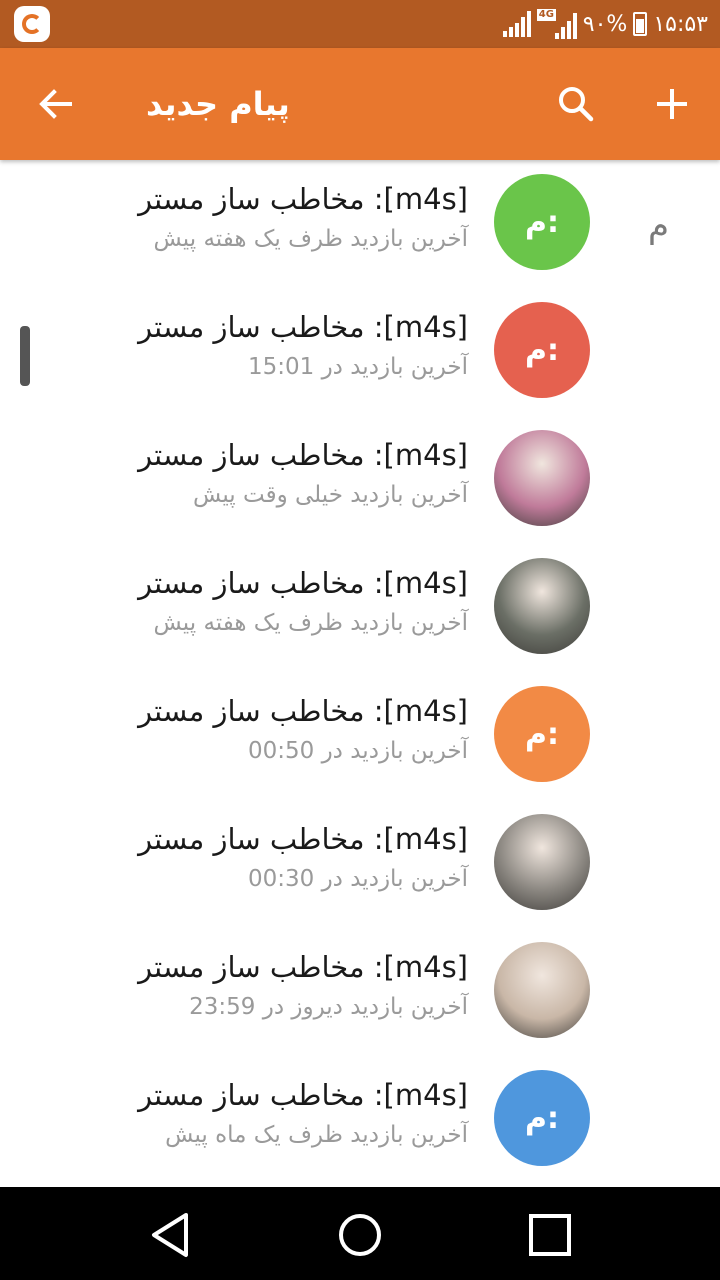 The height and width of the screenshot is (1280, 720). Describe the element at coordinates (330, 495) in the screenshot. I see `contact-last-seen: آخرین بازدید خیلی وقت پیش` at that location.